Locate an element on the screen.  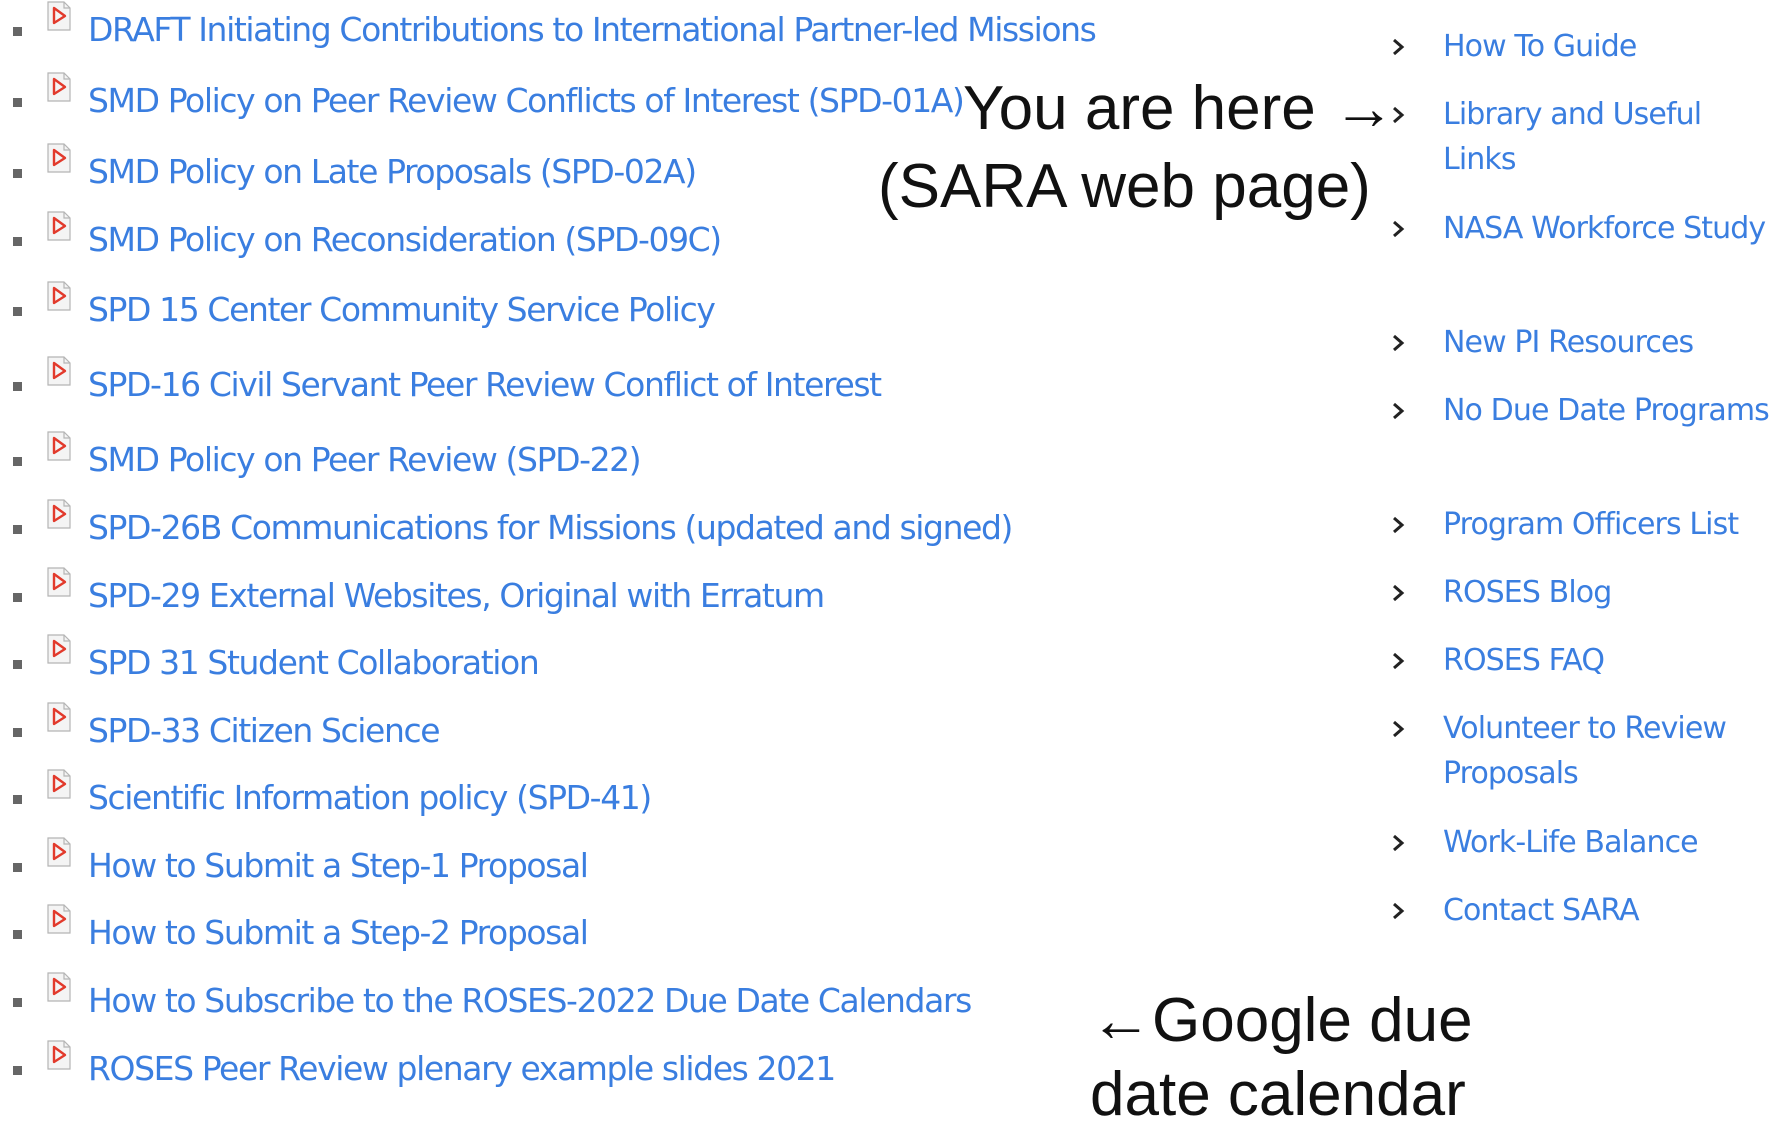
you-are-here-annotation: You are here → is located at coordinates (1179, 108).